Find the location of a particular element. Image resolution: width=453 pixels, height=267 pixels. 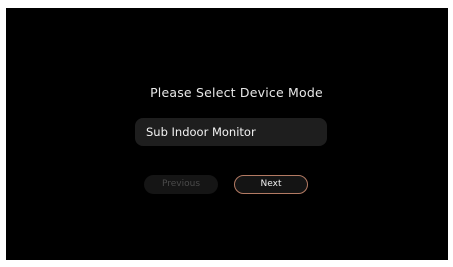

device-mode-selector: Sub Indoor Monitor is located at coordinates (231, 132).